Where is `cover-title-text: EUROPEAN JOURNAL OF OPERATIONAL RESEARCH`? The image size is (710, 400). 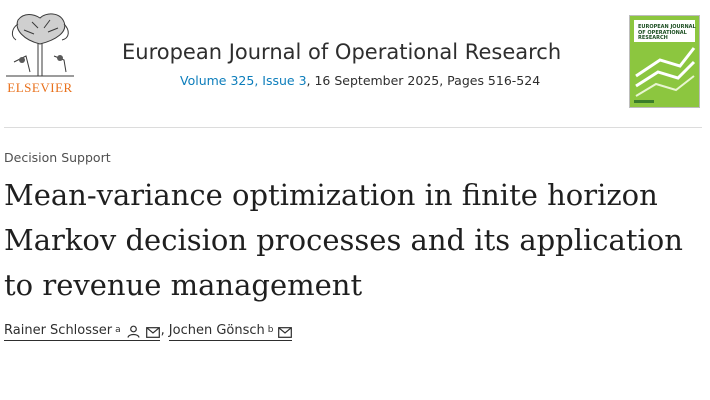
cover-title-text: EUROPEAN JOURNAL OF OPERATIONAL RESEARCH is located at coordinates (667, 32).